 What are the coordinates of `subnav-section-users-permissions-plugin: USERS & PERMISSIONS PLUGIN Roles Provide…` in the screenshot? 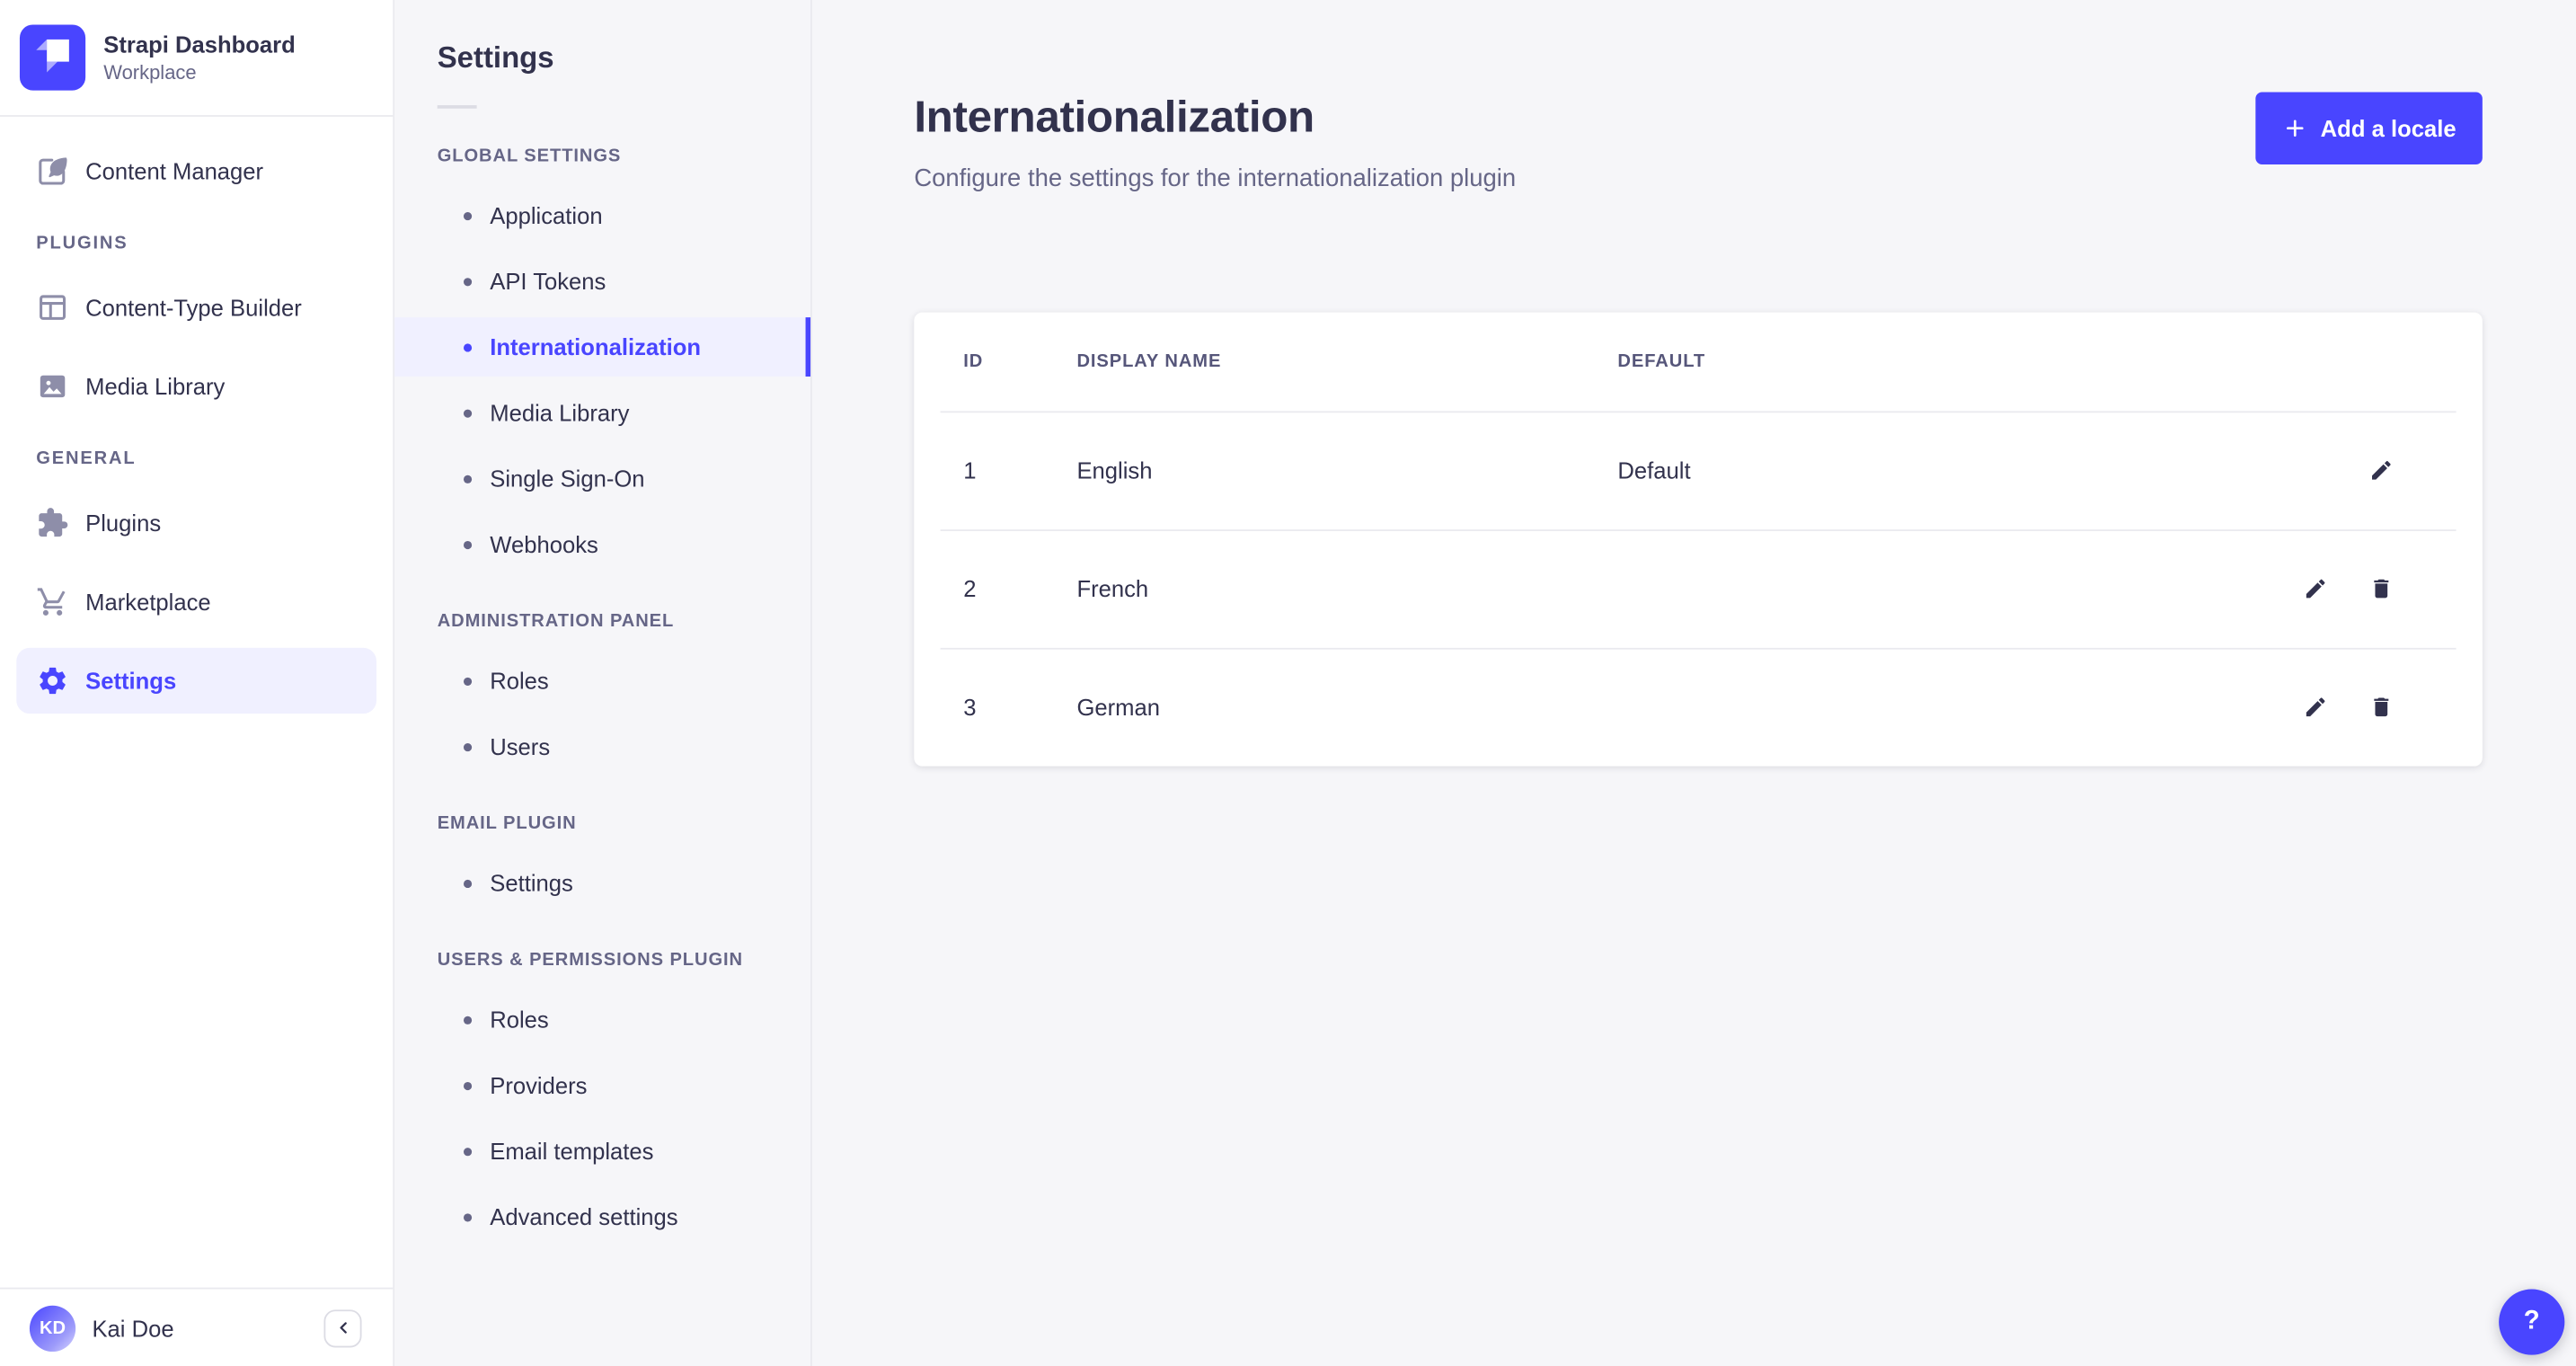 It's located at (602, 1098).